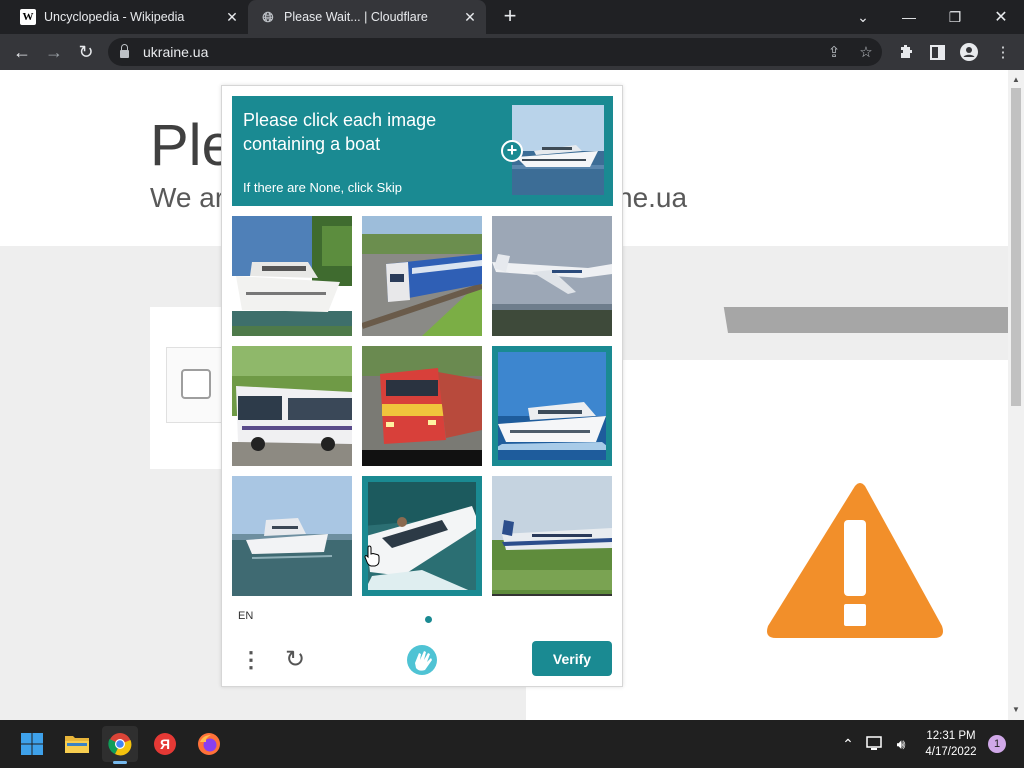  Describe the element at coordinates (124, 51) in the screenshot. I see `lock-icon` at that location.